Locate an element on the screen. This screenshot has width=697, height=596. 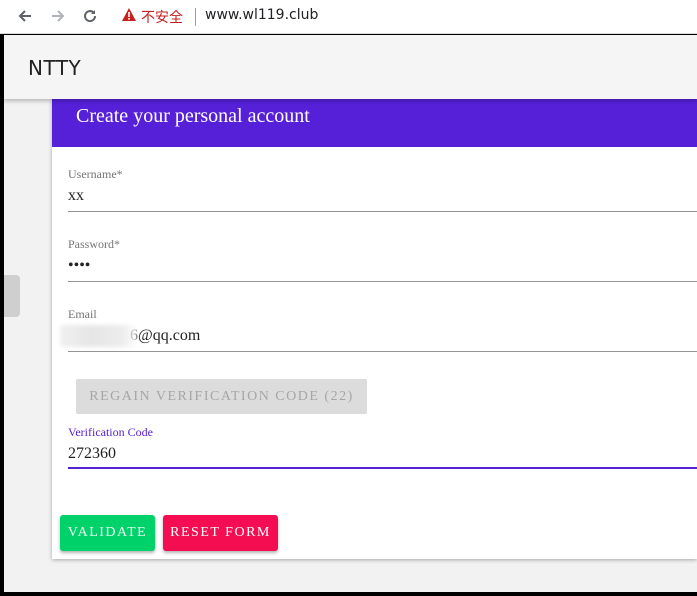
reload-icon is located at coordinates (90, 16).